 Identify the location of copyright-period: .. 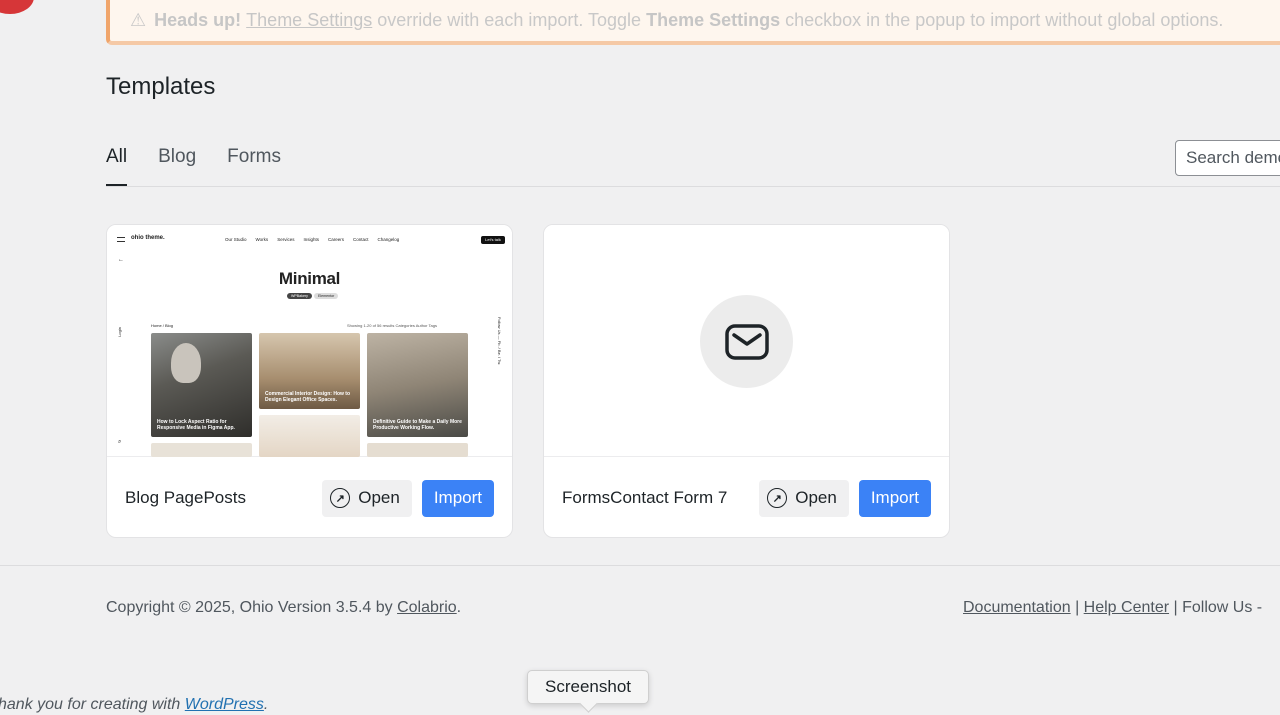
(459, 607).